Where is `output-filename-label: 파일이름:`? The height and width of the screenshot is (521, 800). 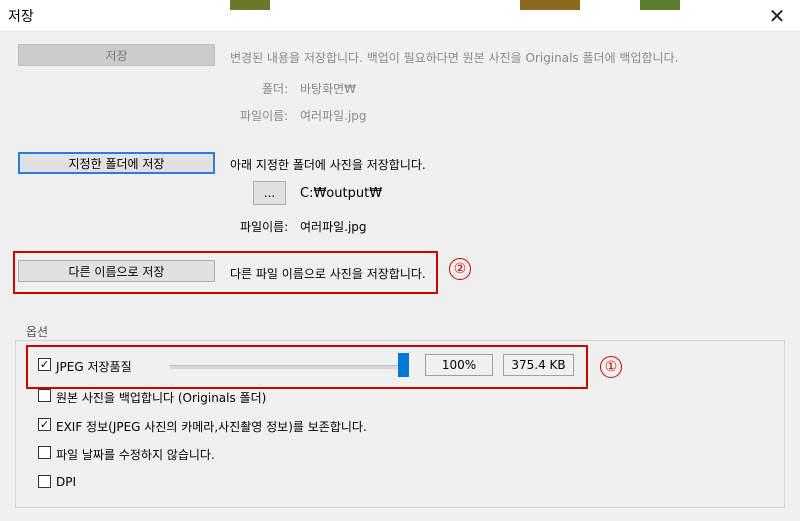
output-filename-label: 파일이름: is located at coordinates (264, 227).